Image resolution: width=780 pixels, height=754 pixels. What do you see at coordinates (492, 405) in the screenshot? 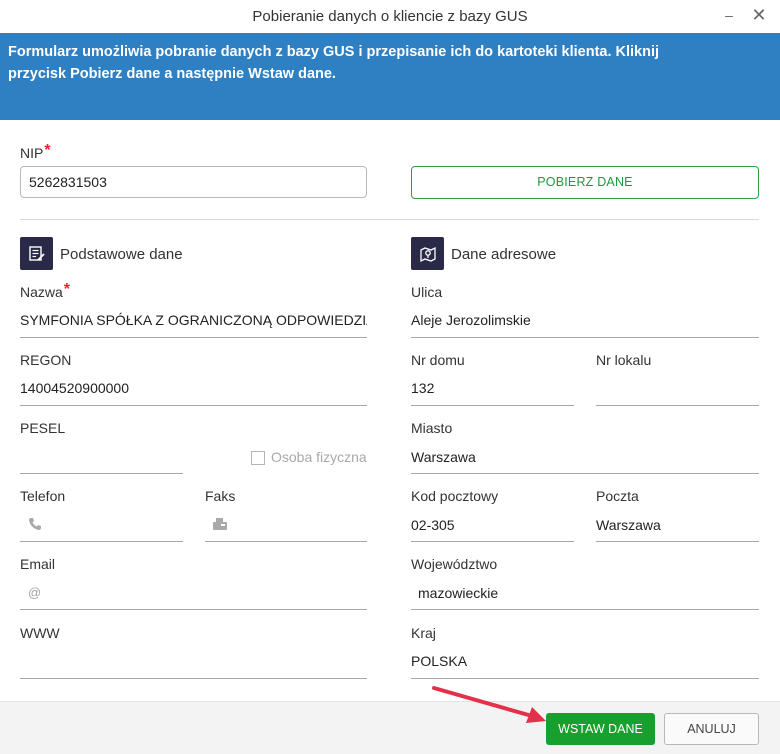
I see `nr-domu-underline` at bounding box center [492, 405].